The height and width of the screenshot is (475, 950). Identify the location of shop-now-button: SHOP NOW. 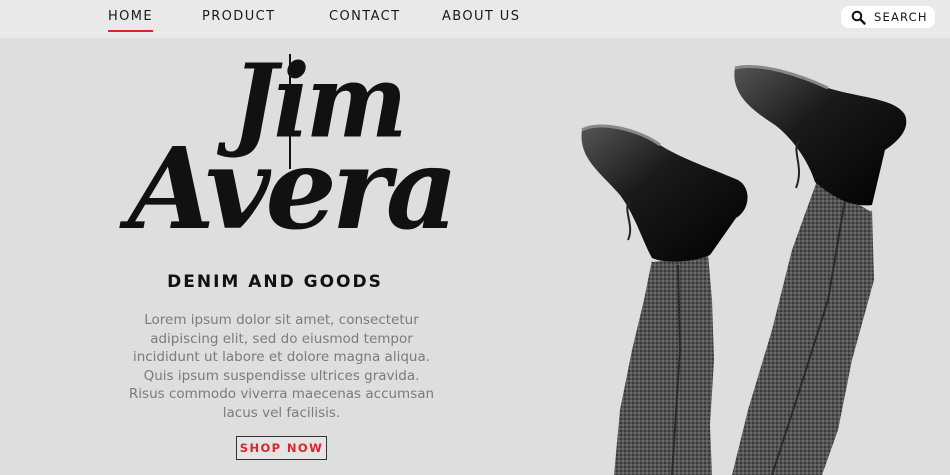
(281, 448).